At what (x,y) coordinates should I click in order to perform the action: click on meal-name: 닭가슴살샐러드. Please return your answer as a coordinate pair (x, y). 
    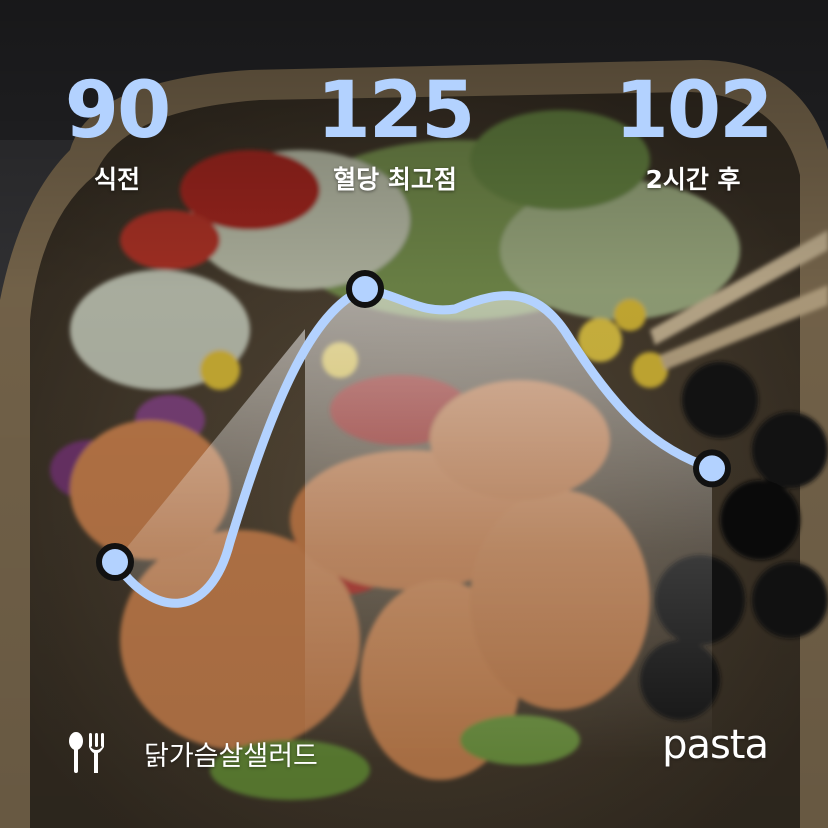
    Looking at the image, I should click on (231, 756).